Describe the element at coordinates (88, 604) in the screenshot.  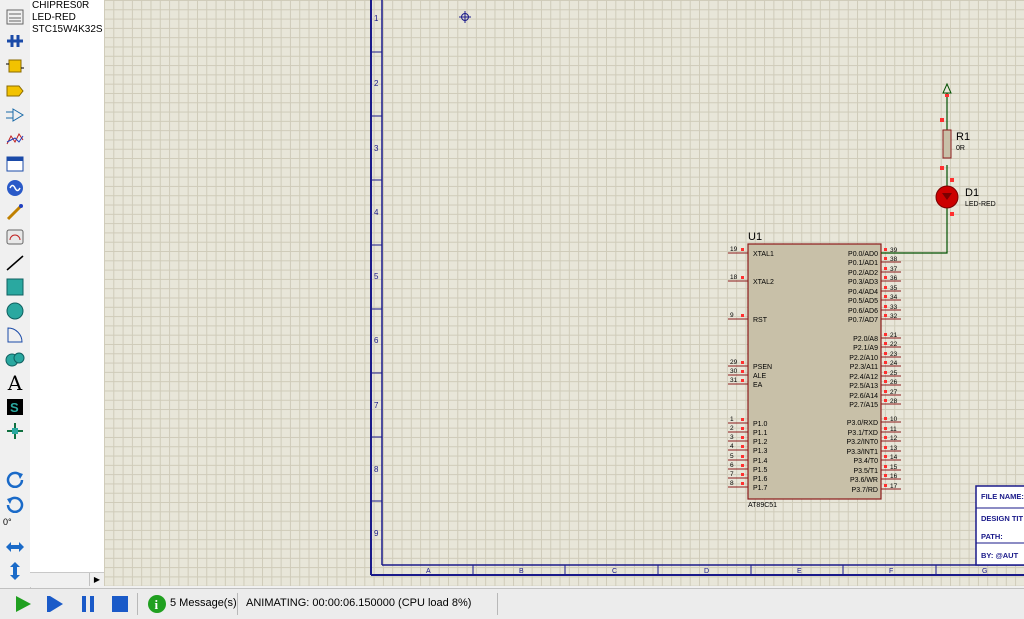
I see `pause-button` at that location.